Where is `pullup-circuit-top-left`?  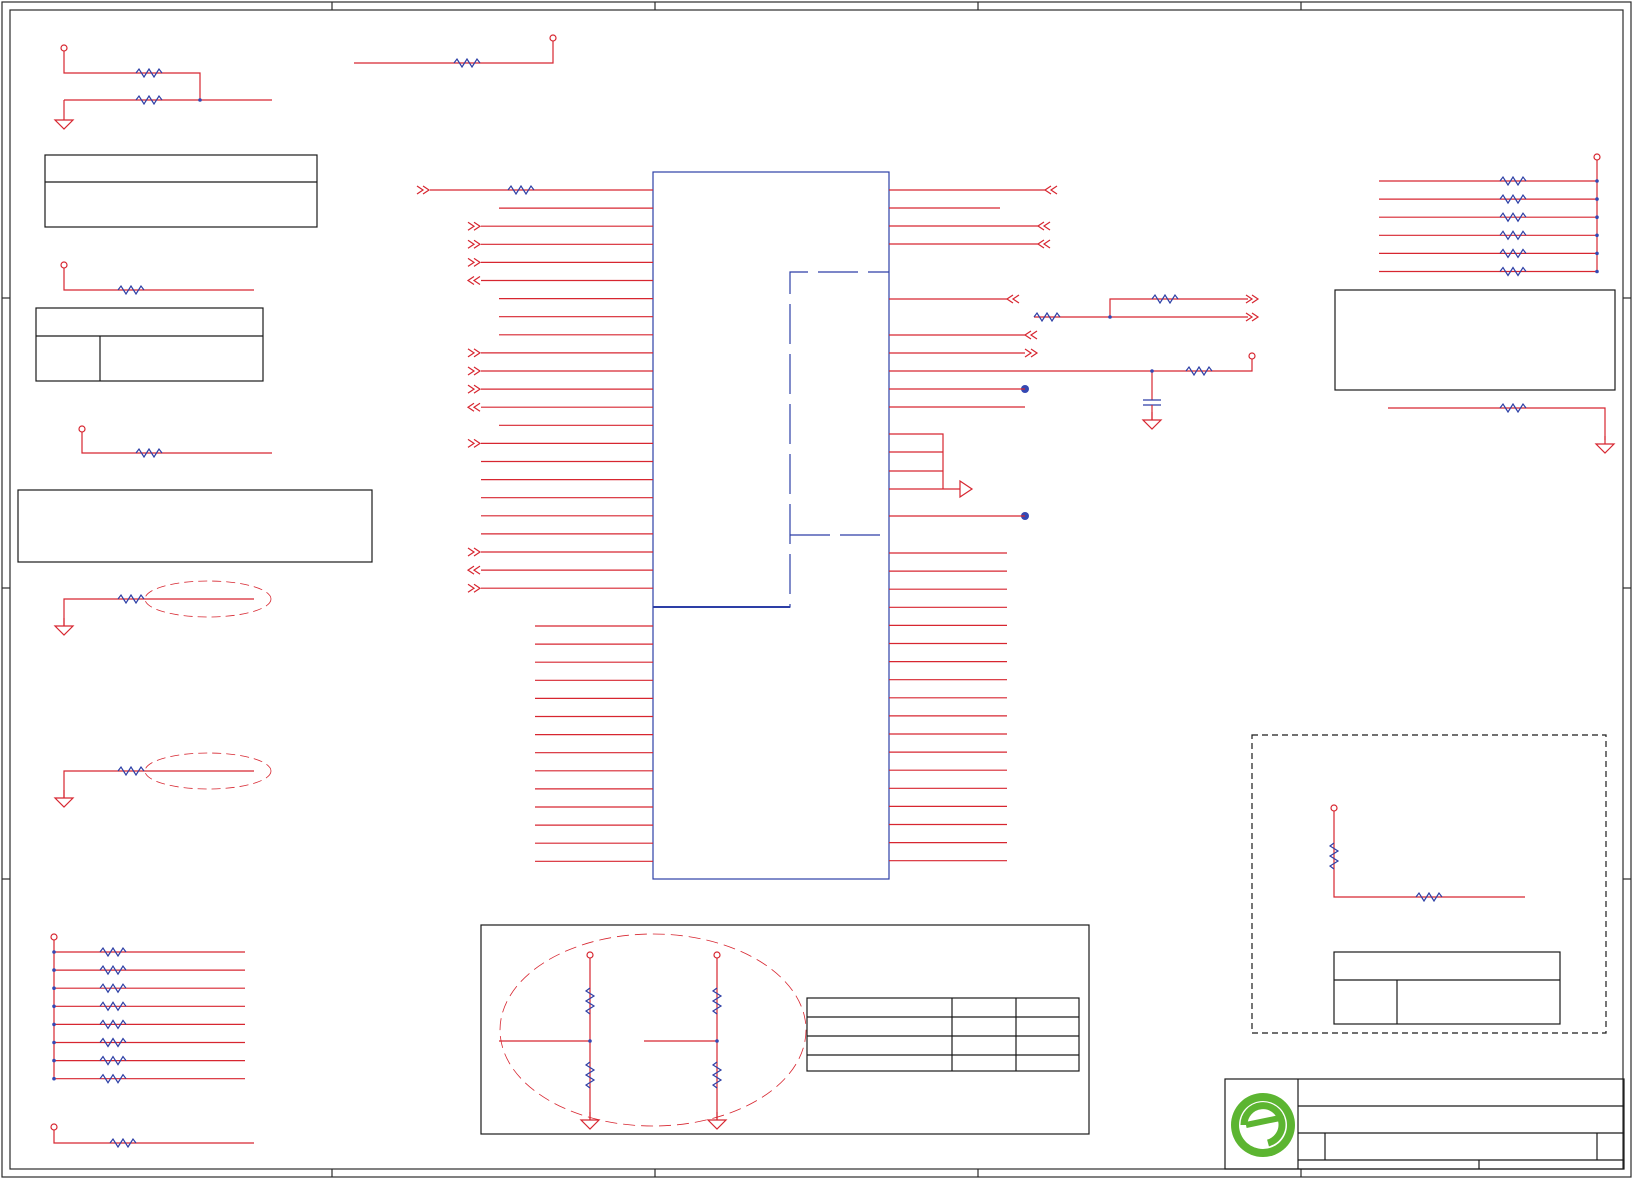
pullup-circuit-top-left is located at coordinates (163, 87).